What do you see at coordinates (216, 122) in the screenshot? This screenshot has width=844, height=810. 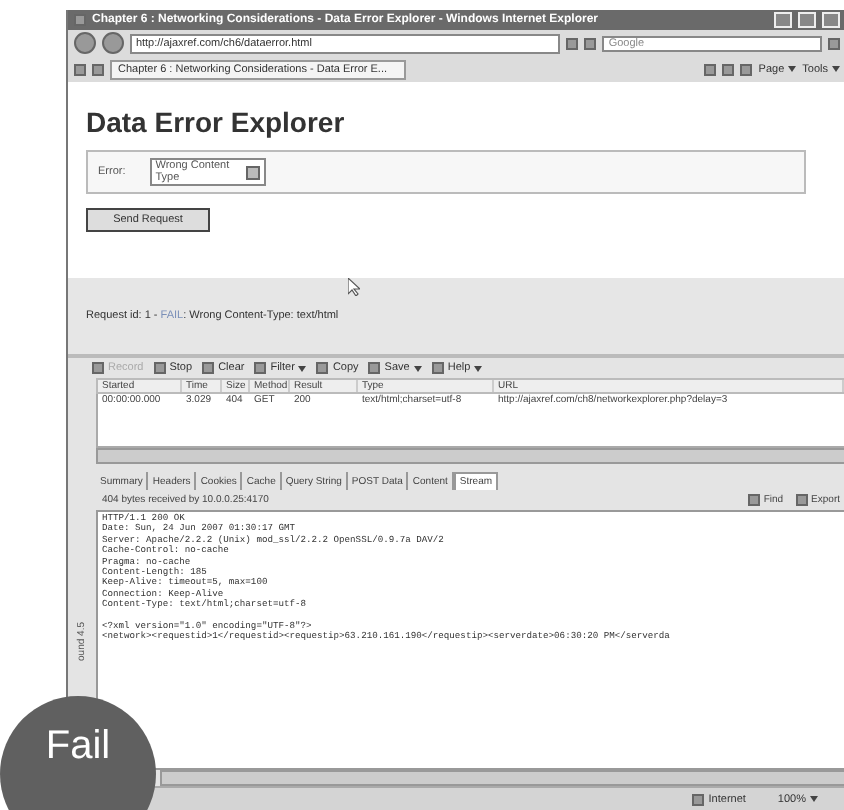 I see `page-heading: Data Error Explorer` at bounding box center [216, 122].